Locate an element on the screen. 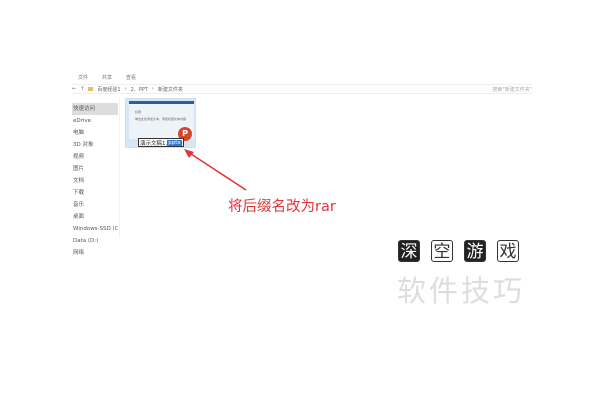  annotation-text: 将后缀名改为rar is located at coordinates (282, 207).